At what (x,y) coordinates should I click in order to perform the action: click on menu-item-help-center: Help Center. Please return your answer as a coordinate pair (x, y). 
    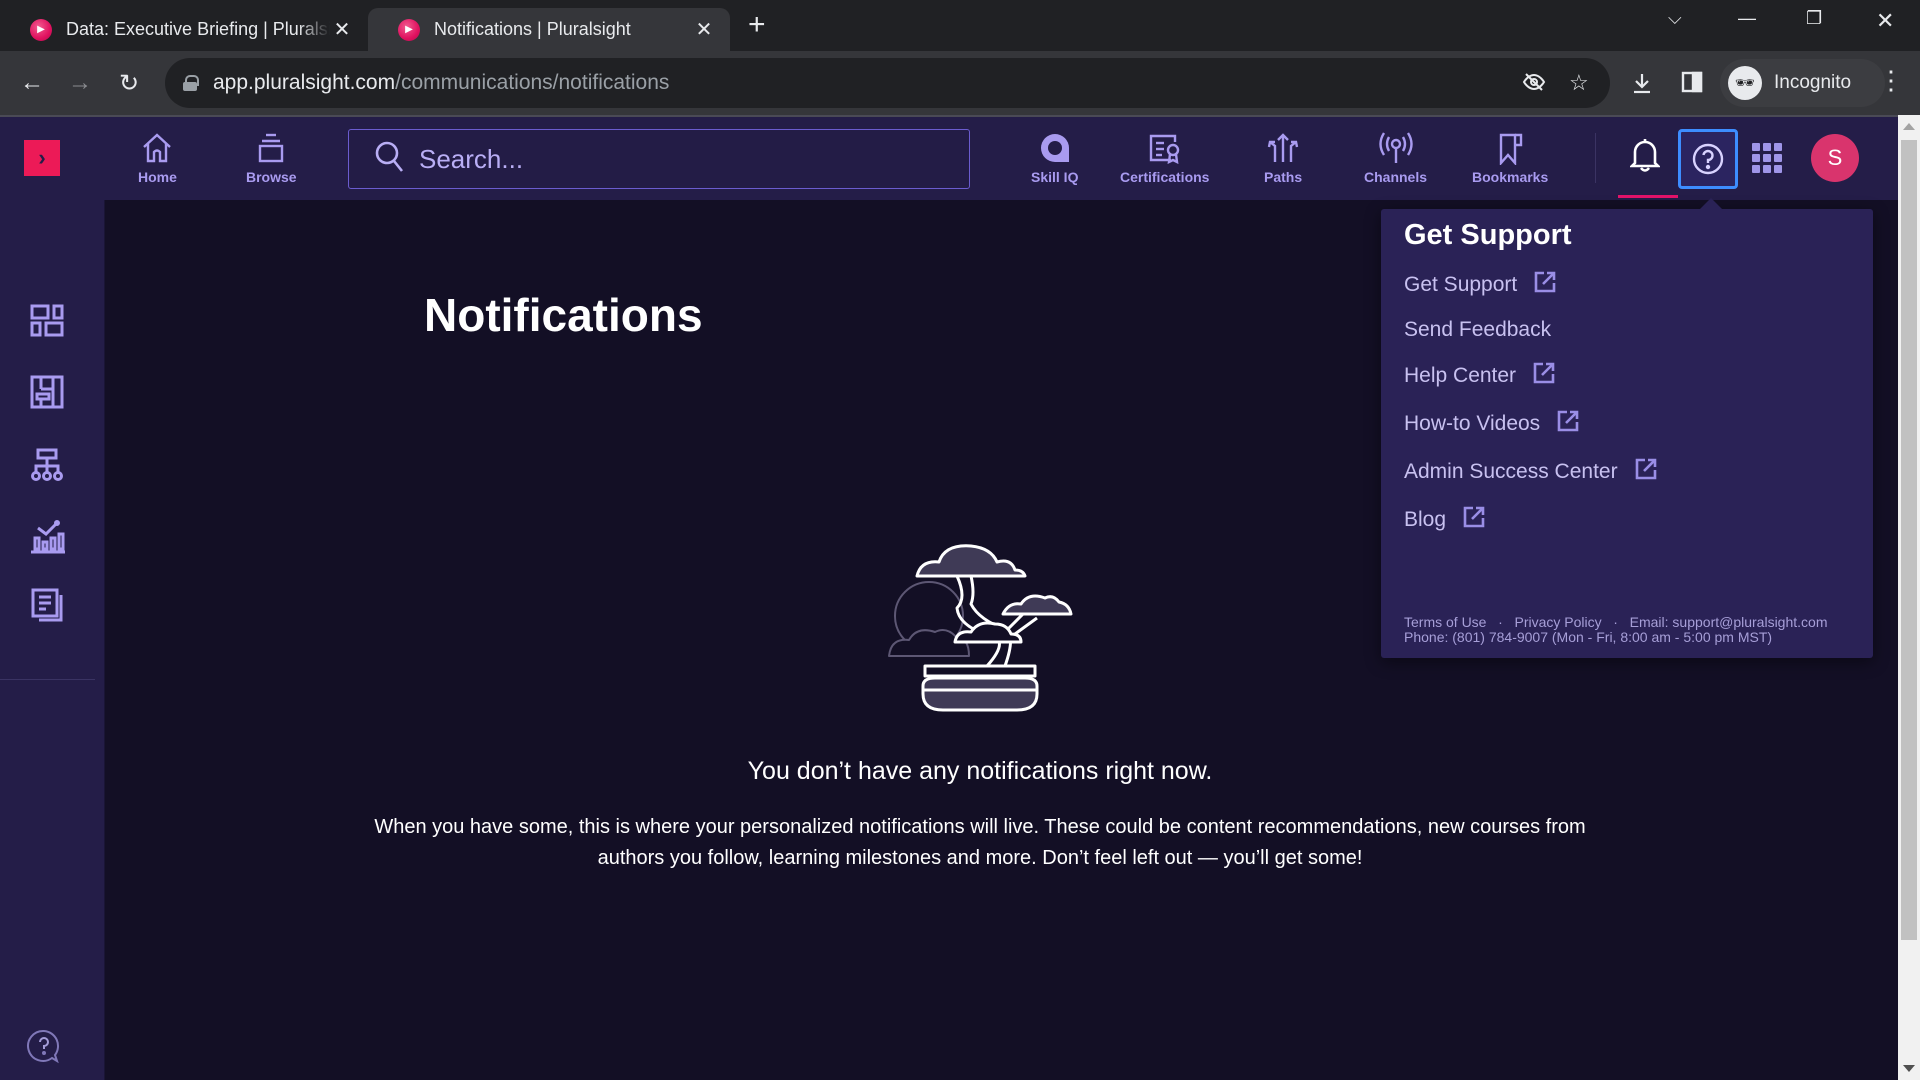
    Looking at the image, I should click on (1480, 376).